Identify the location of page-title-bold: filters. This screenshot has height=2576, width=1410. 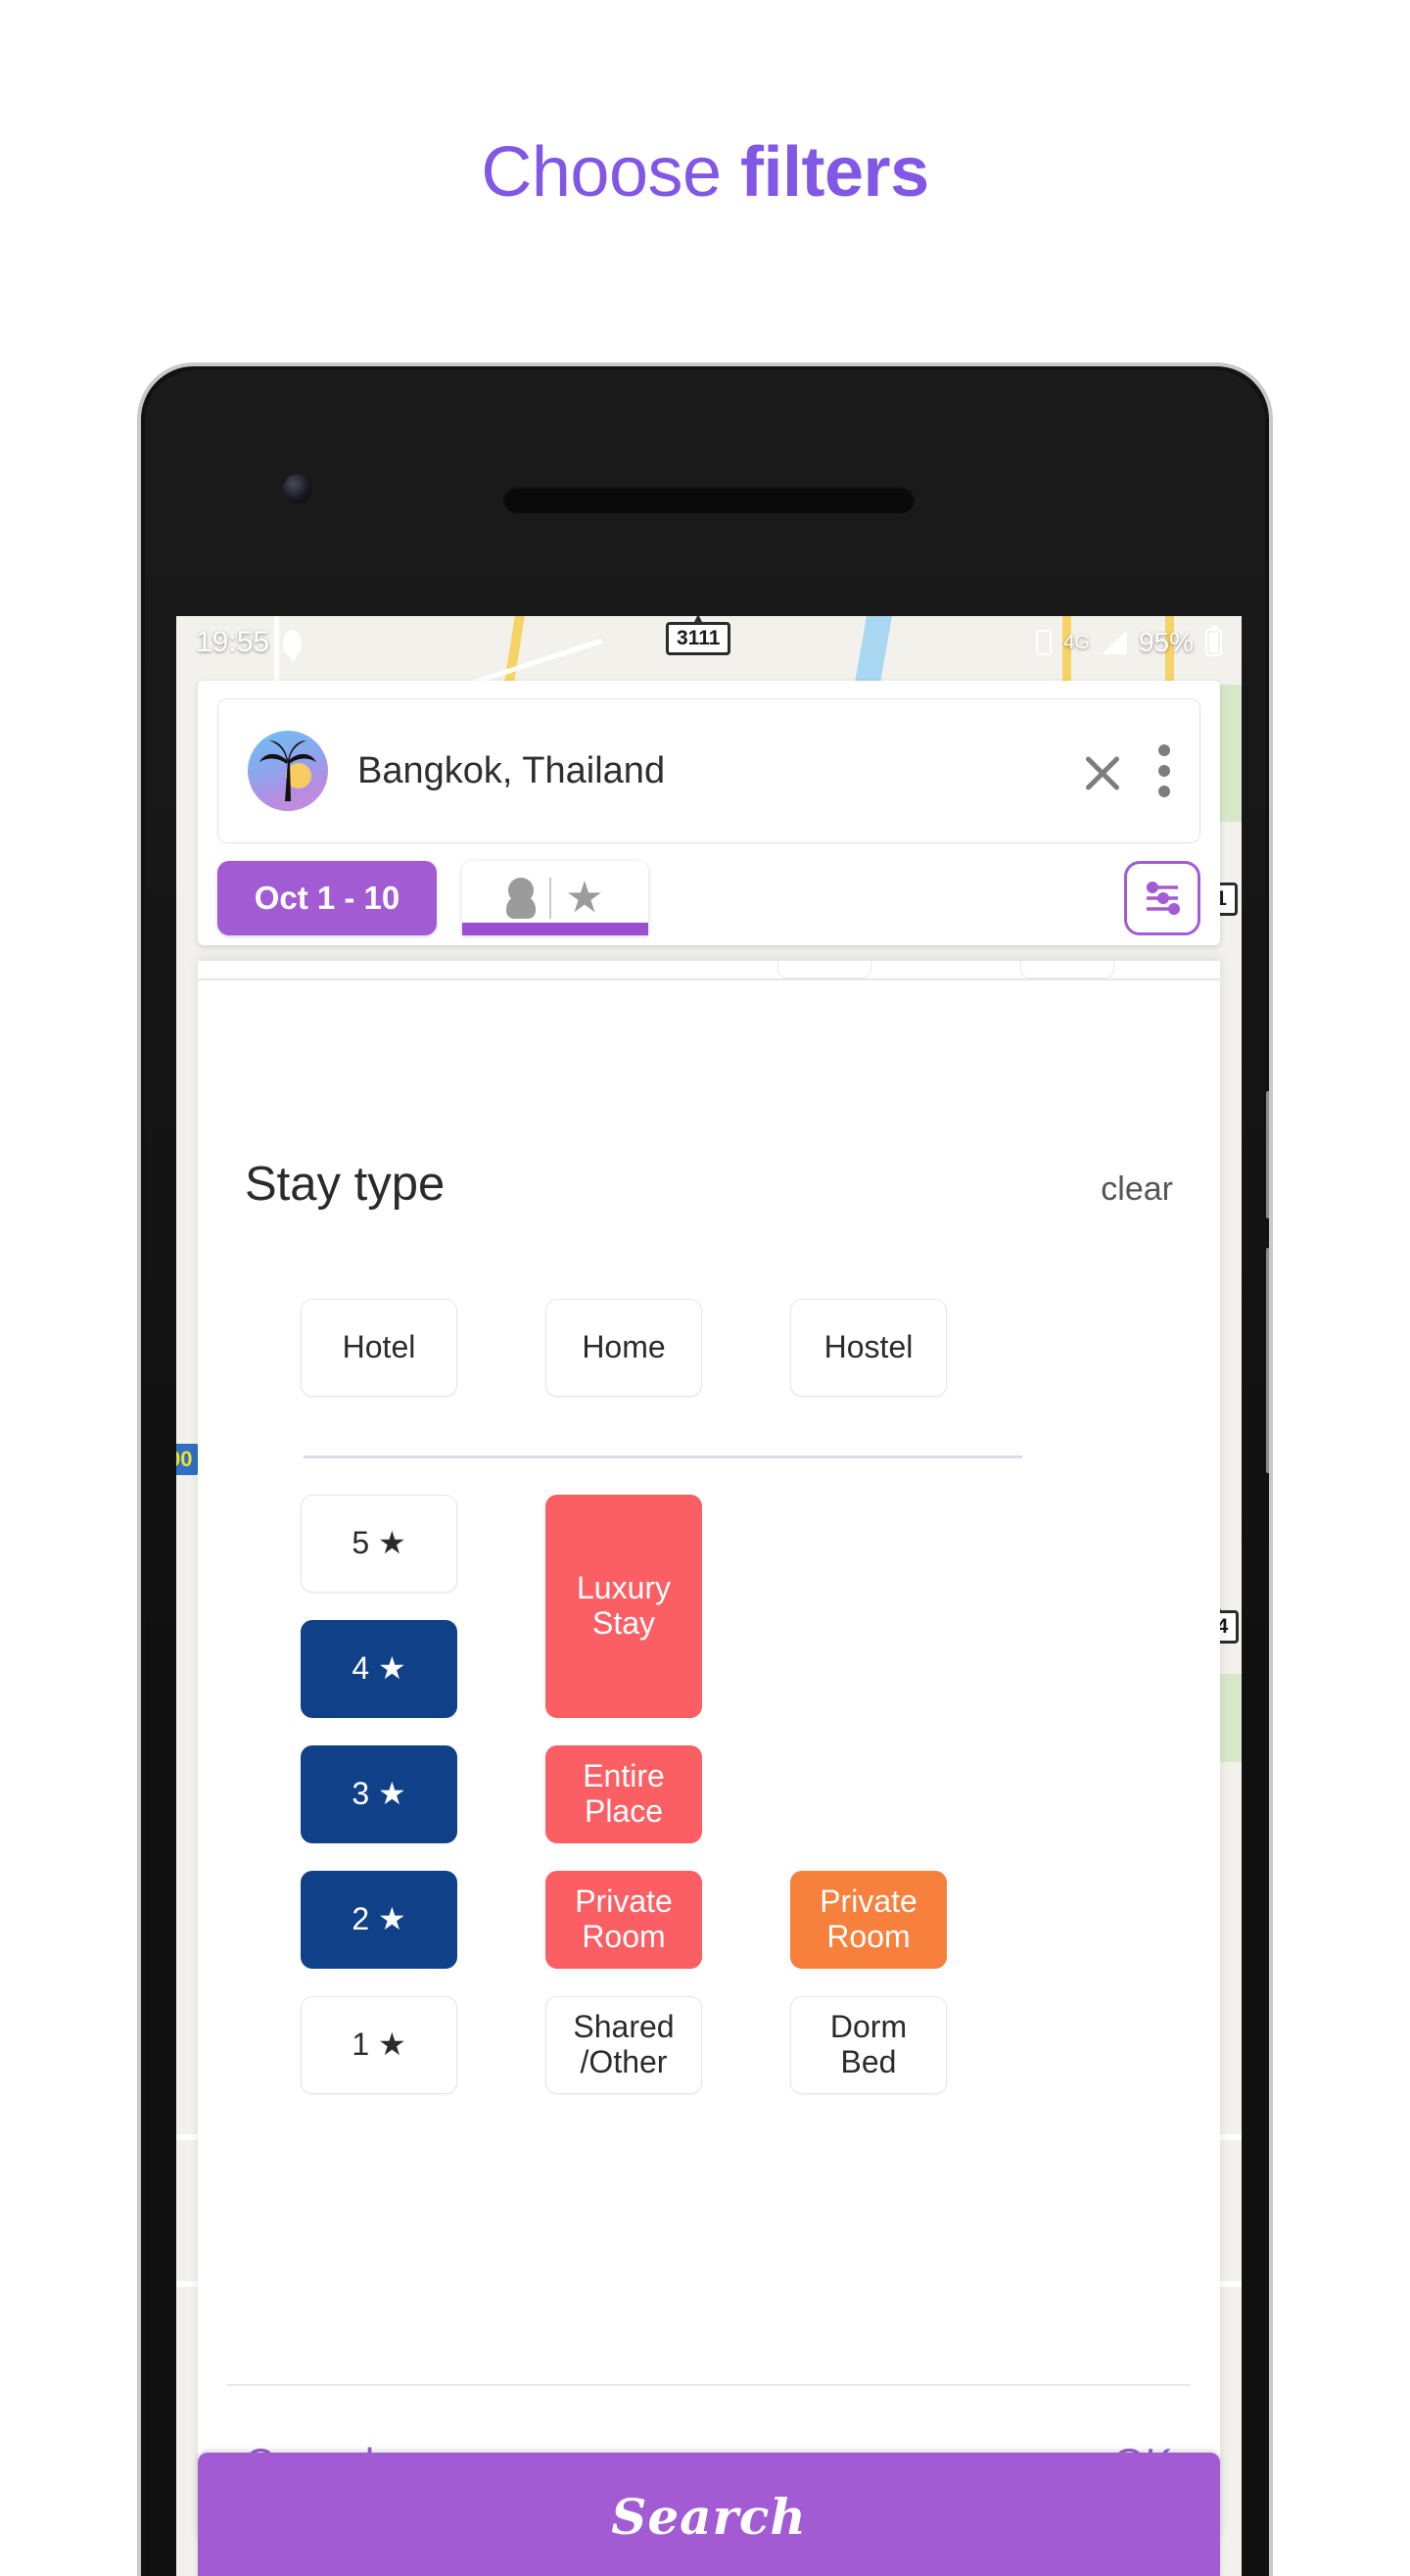
(834, 172).